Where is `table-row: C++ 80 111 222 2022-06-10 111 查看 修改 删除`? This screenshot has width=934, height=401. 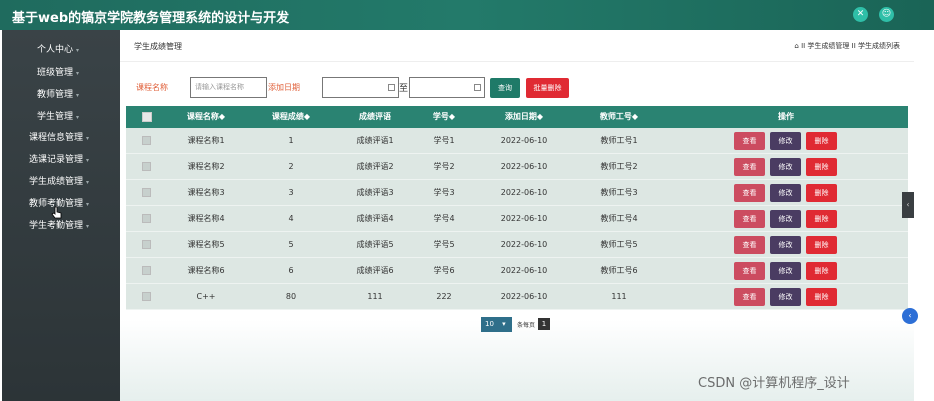
table-row: C++ 80 111 222 2022-06-10 111 查看 修改 删除 is located at coordinates (517, 297).